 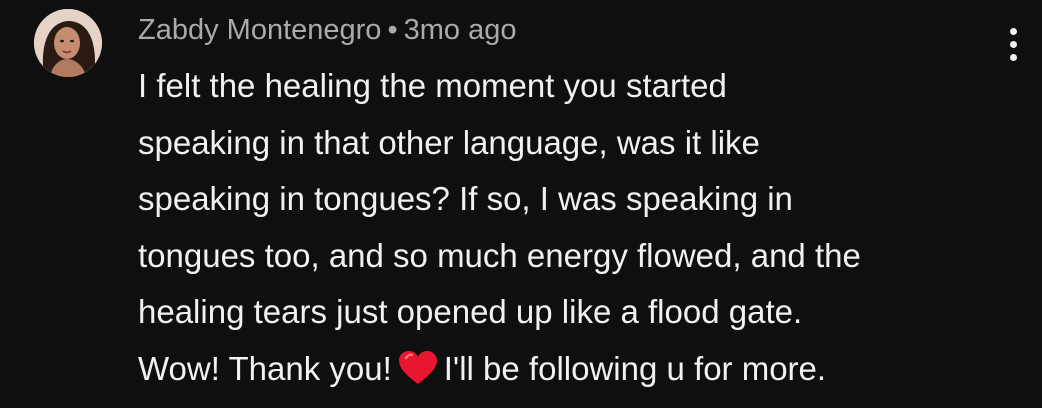 What do you see at coordinates (265, 368) in the screenshot?
I see `comment-line-text: Wow! Thank you!` at bounding box center [265, 368].